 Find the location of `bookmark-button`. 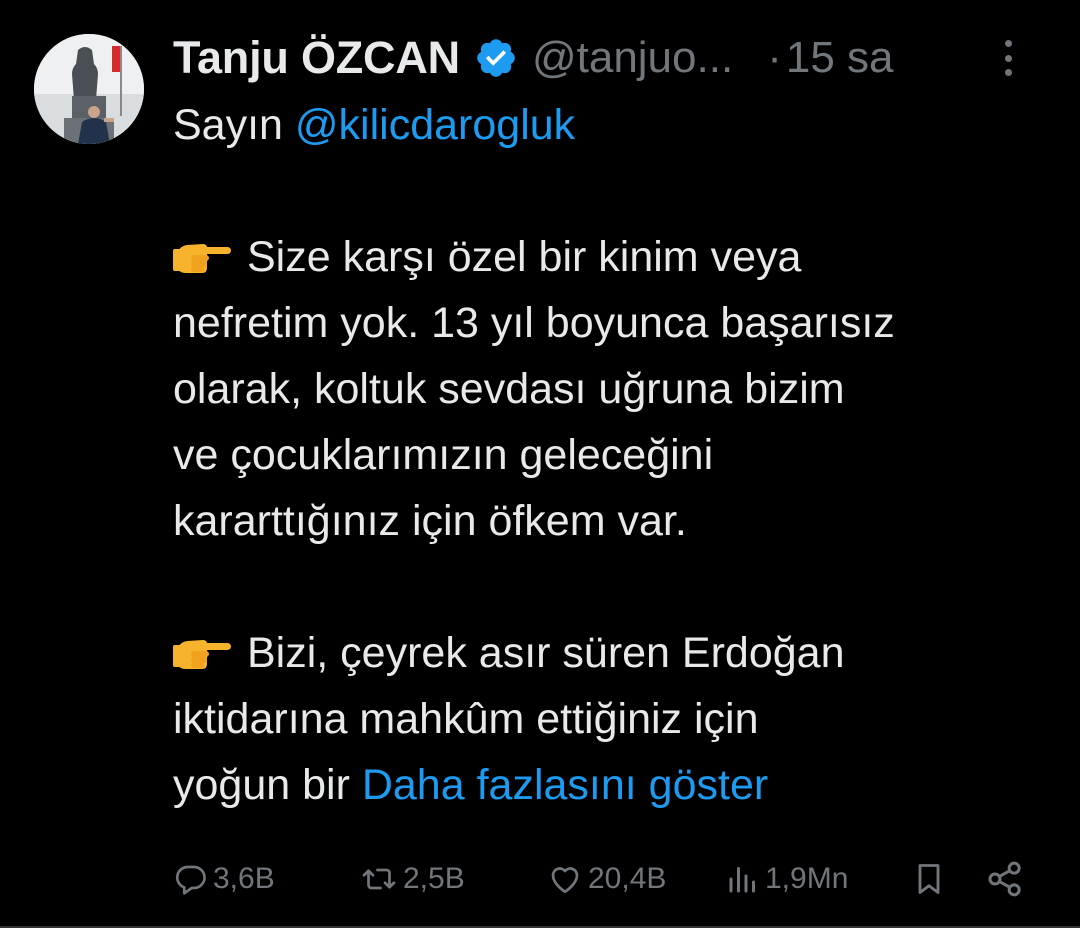

bookmark-button is located at coordinates (929, 879).